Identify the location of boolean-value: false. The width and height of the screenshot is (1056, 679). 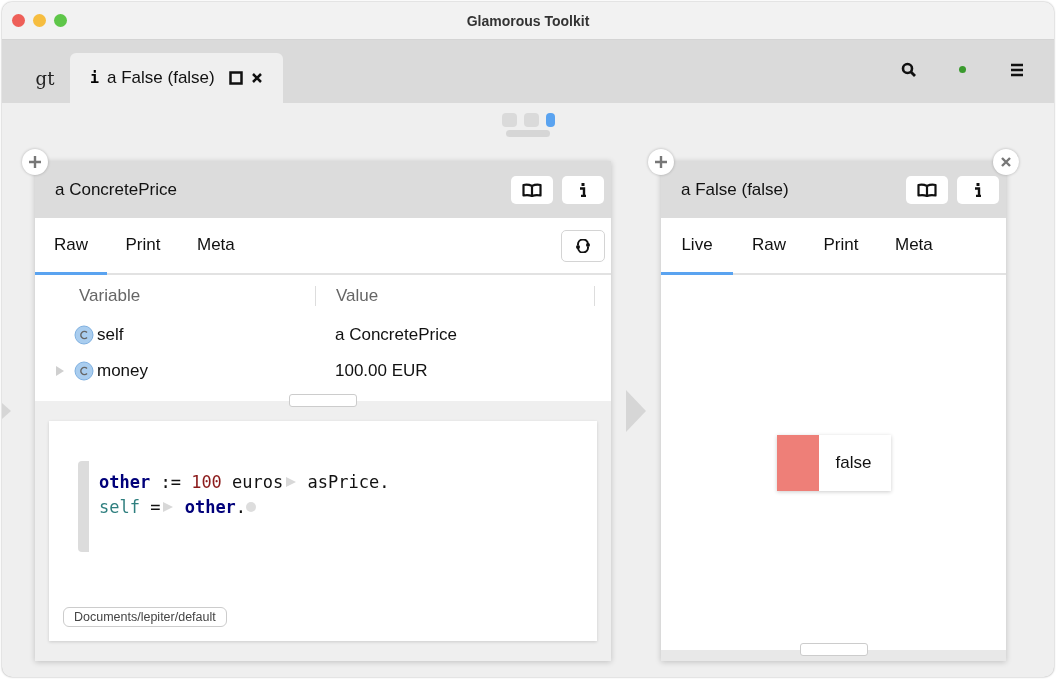
(853, 462).